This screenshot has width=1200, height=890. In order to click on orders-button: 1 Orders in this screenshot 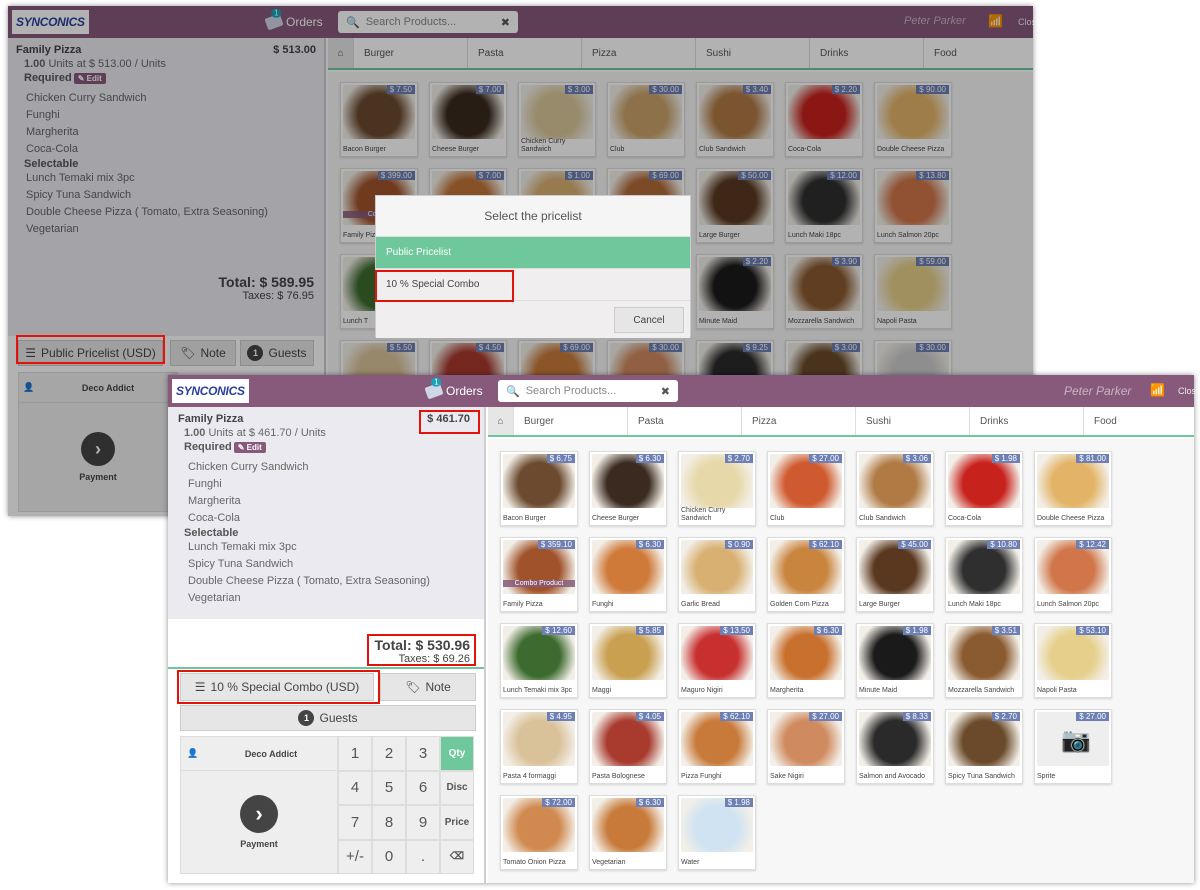, I will do `click(453, 388)`.